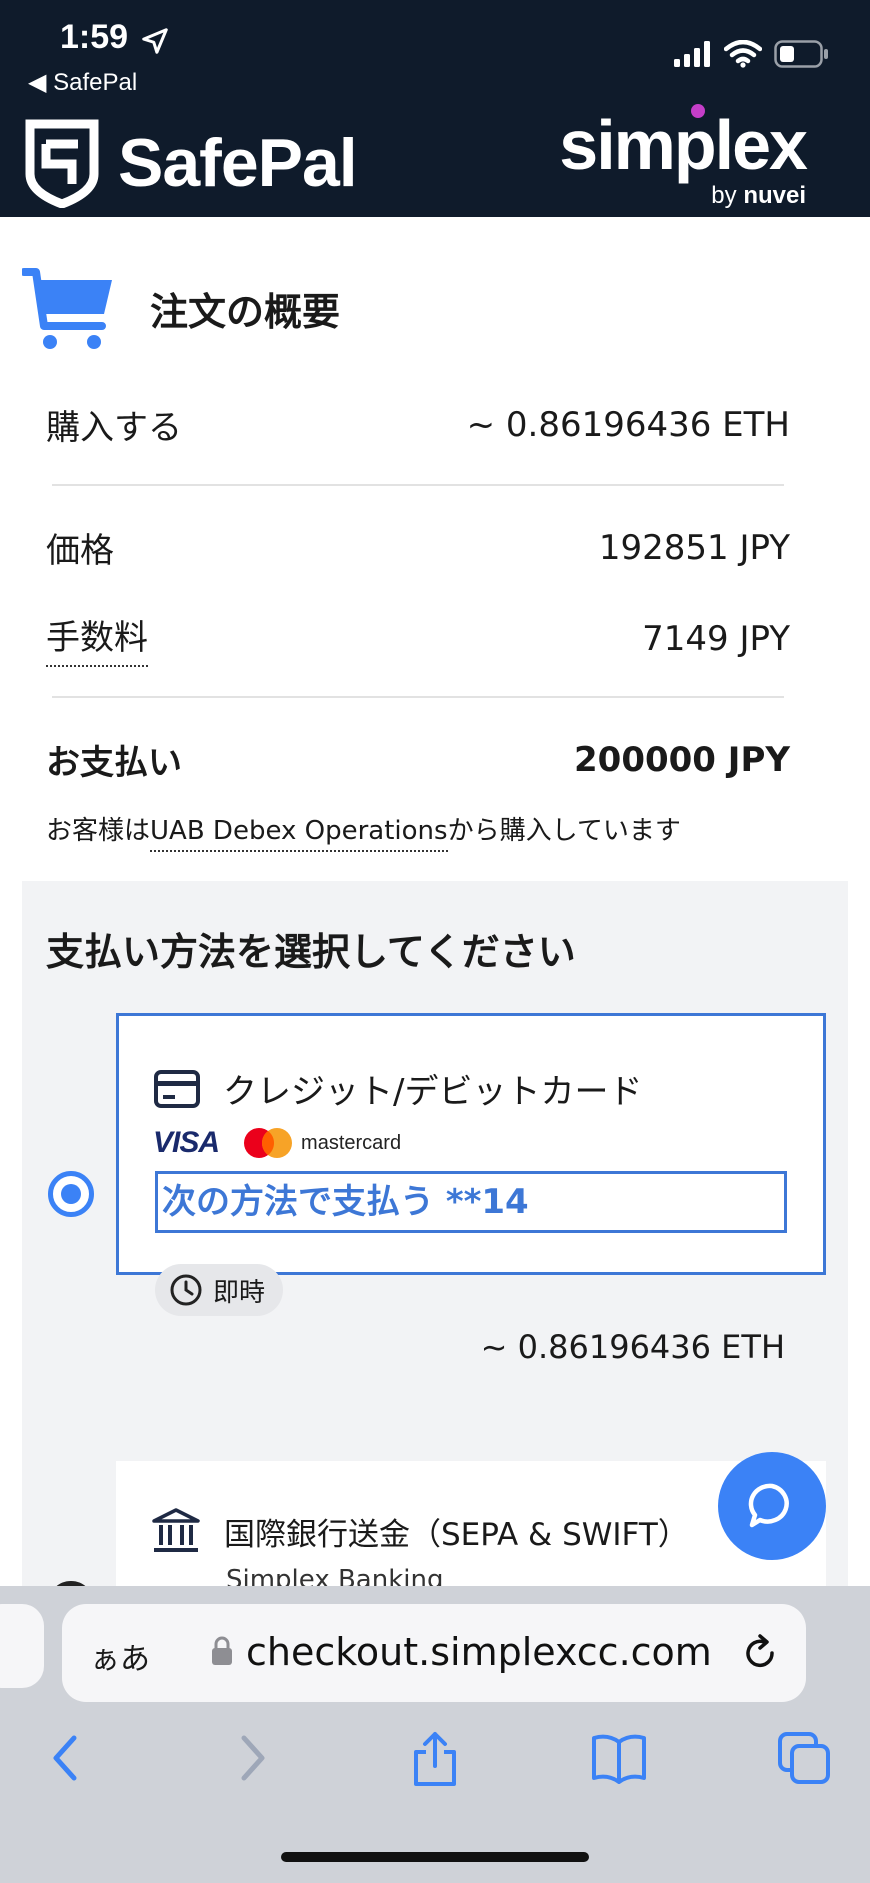 Image resolution: width=870 pixels, height=1883 pixels. What do you see at coordinates (418, 424) in the screenshot?
I see `buy-row: 購入する ~ 0.86196436 ETH` at bounding box center [418, 424].